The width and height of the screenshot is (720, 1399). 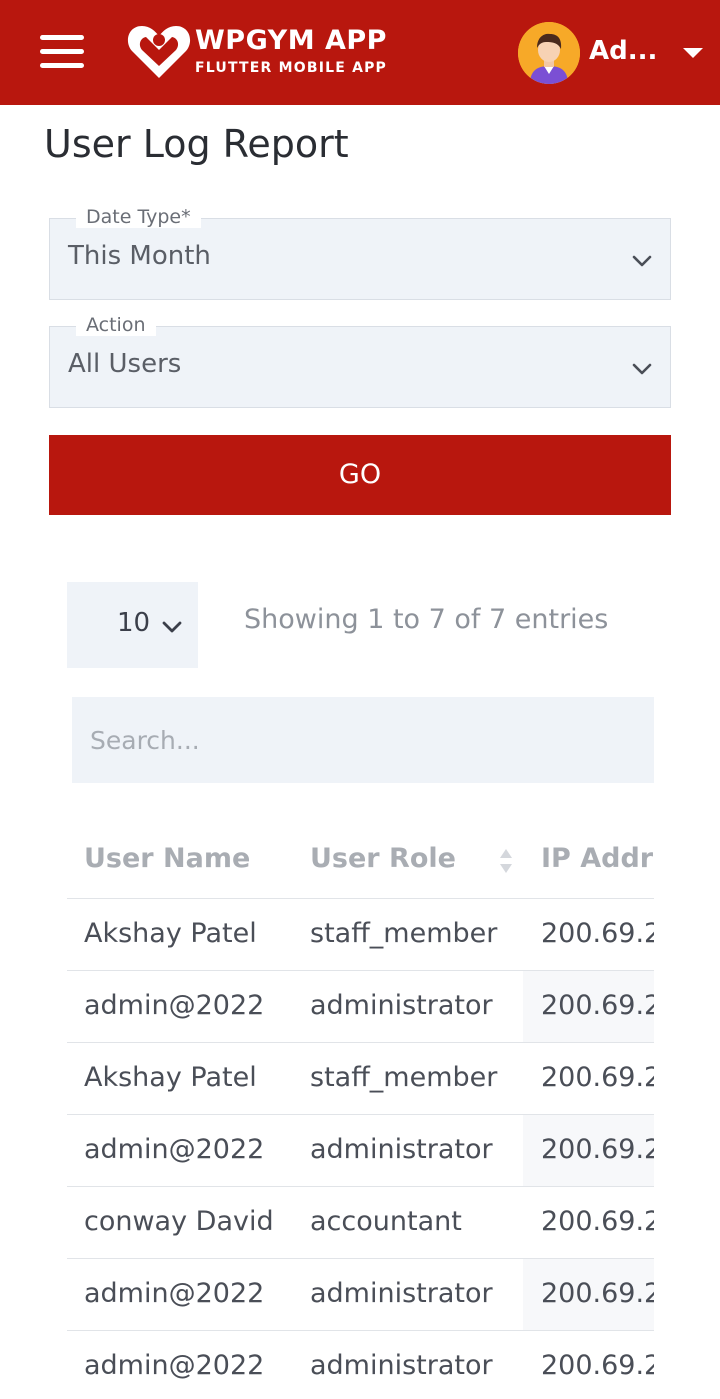 I want to click on table-header: User Name User Role IP Addre, so click(x=360, y=862).